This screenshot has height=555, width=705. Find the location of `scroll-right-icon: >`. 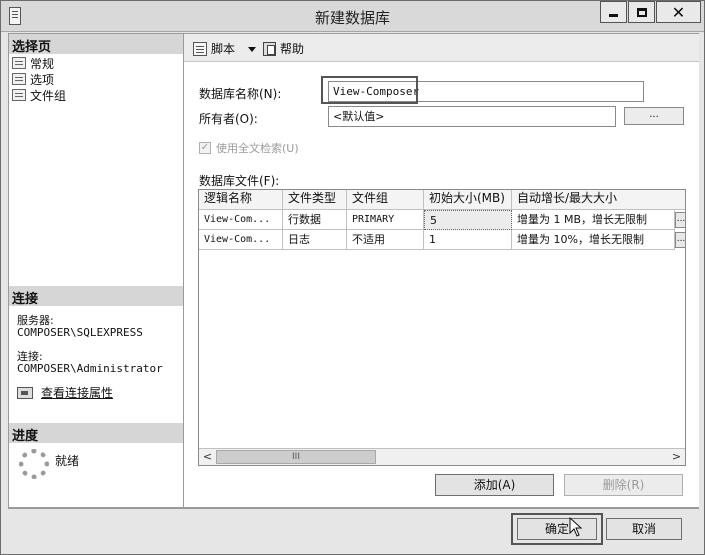

scroll-right-icon: > is located at coordinates (676, 457).